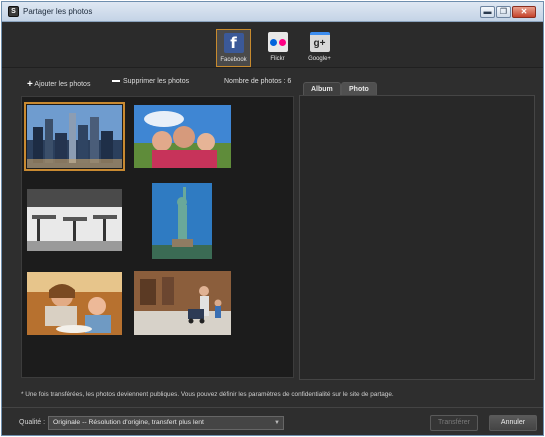  What do you see at coordinates (74, 220) in the screenshot?
I see `photo-thumbnail-cafe` at bounding box center [74, 220].